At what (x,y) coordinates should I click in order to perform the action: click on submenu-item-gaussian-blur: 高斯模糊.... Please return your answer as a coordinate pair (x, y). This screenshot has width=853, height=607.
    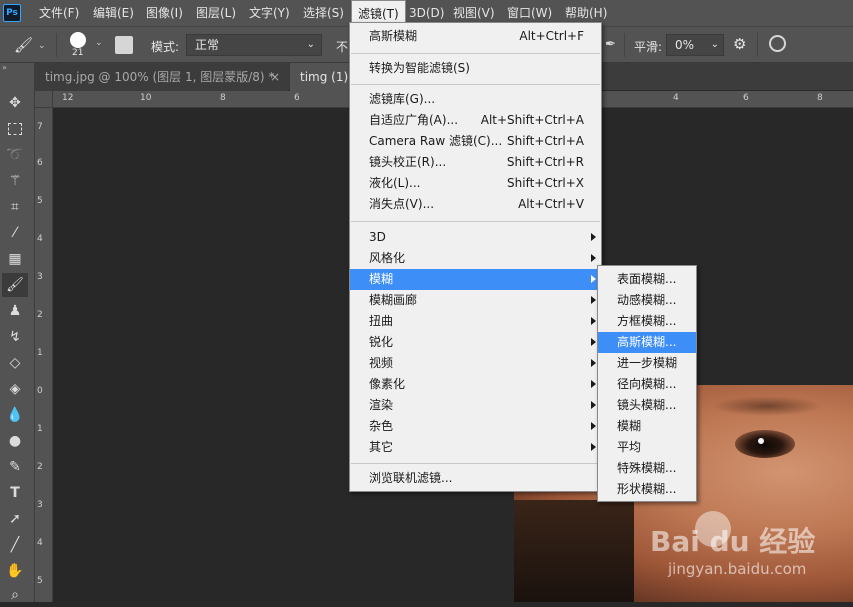
    Looking at the image, I should click on (647, 342).